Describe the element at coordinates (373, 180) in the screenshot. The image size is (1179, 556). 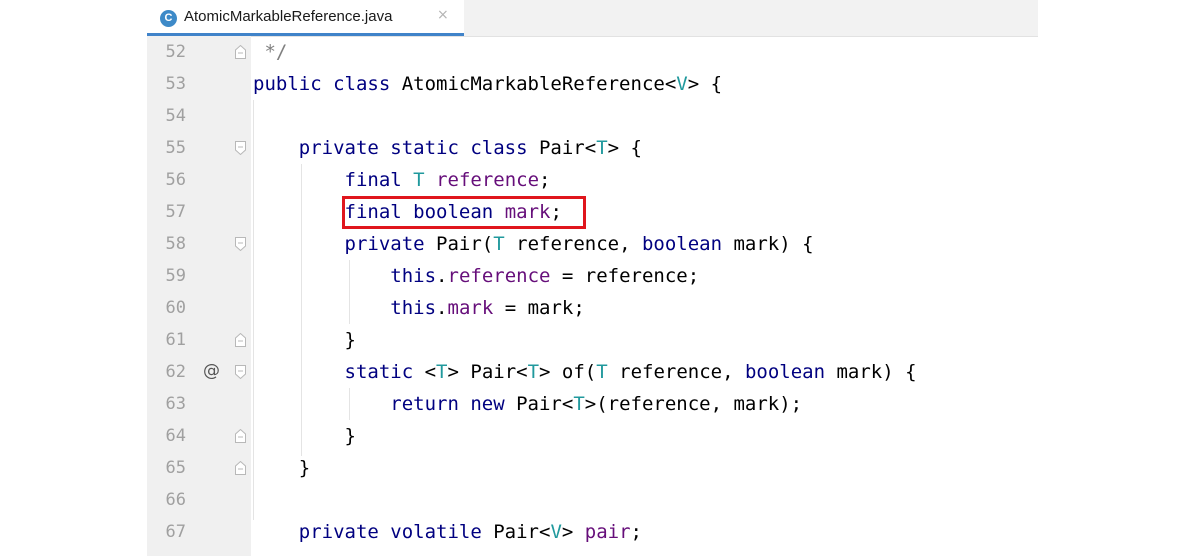
I see `code-token: final` at that location.